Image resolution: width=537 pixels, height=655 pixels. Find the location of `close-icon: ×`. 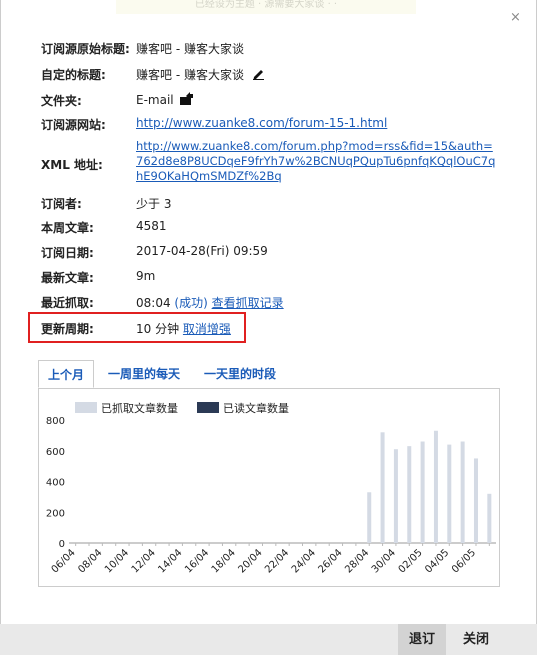

close-icon: × is located at coordinates (515, 17).